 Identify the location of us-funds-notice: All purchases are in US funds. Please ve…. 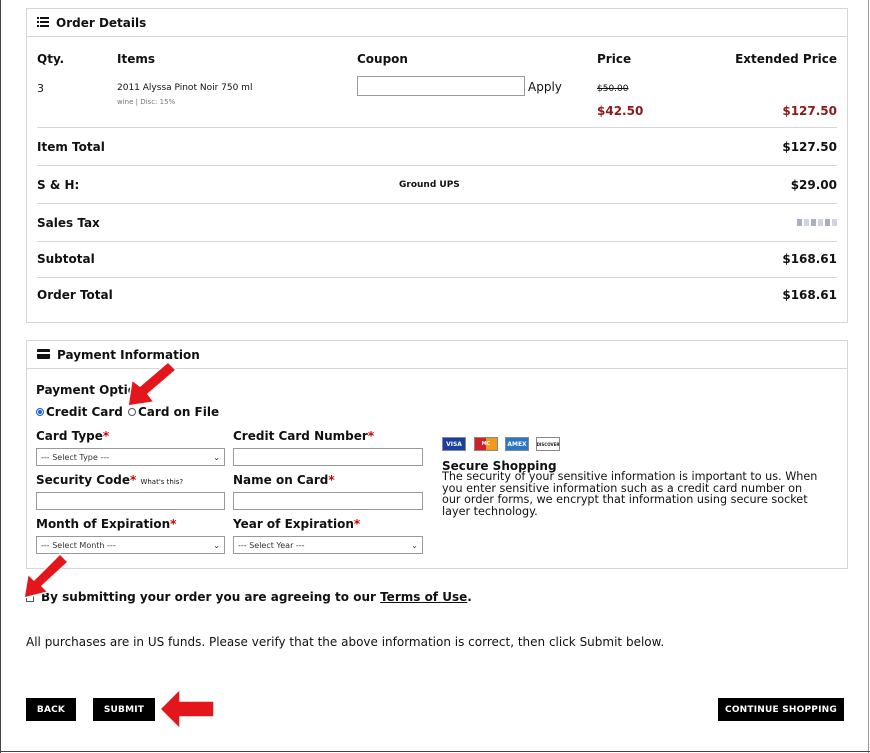
(345, 642).